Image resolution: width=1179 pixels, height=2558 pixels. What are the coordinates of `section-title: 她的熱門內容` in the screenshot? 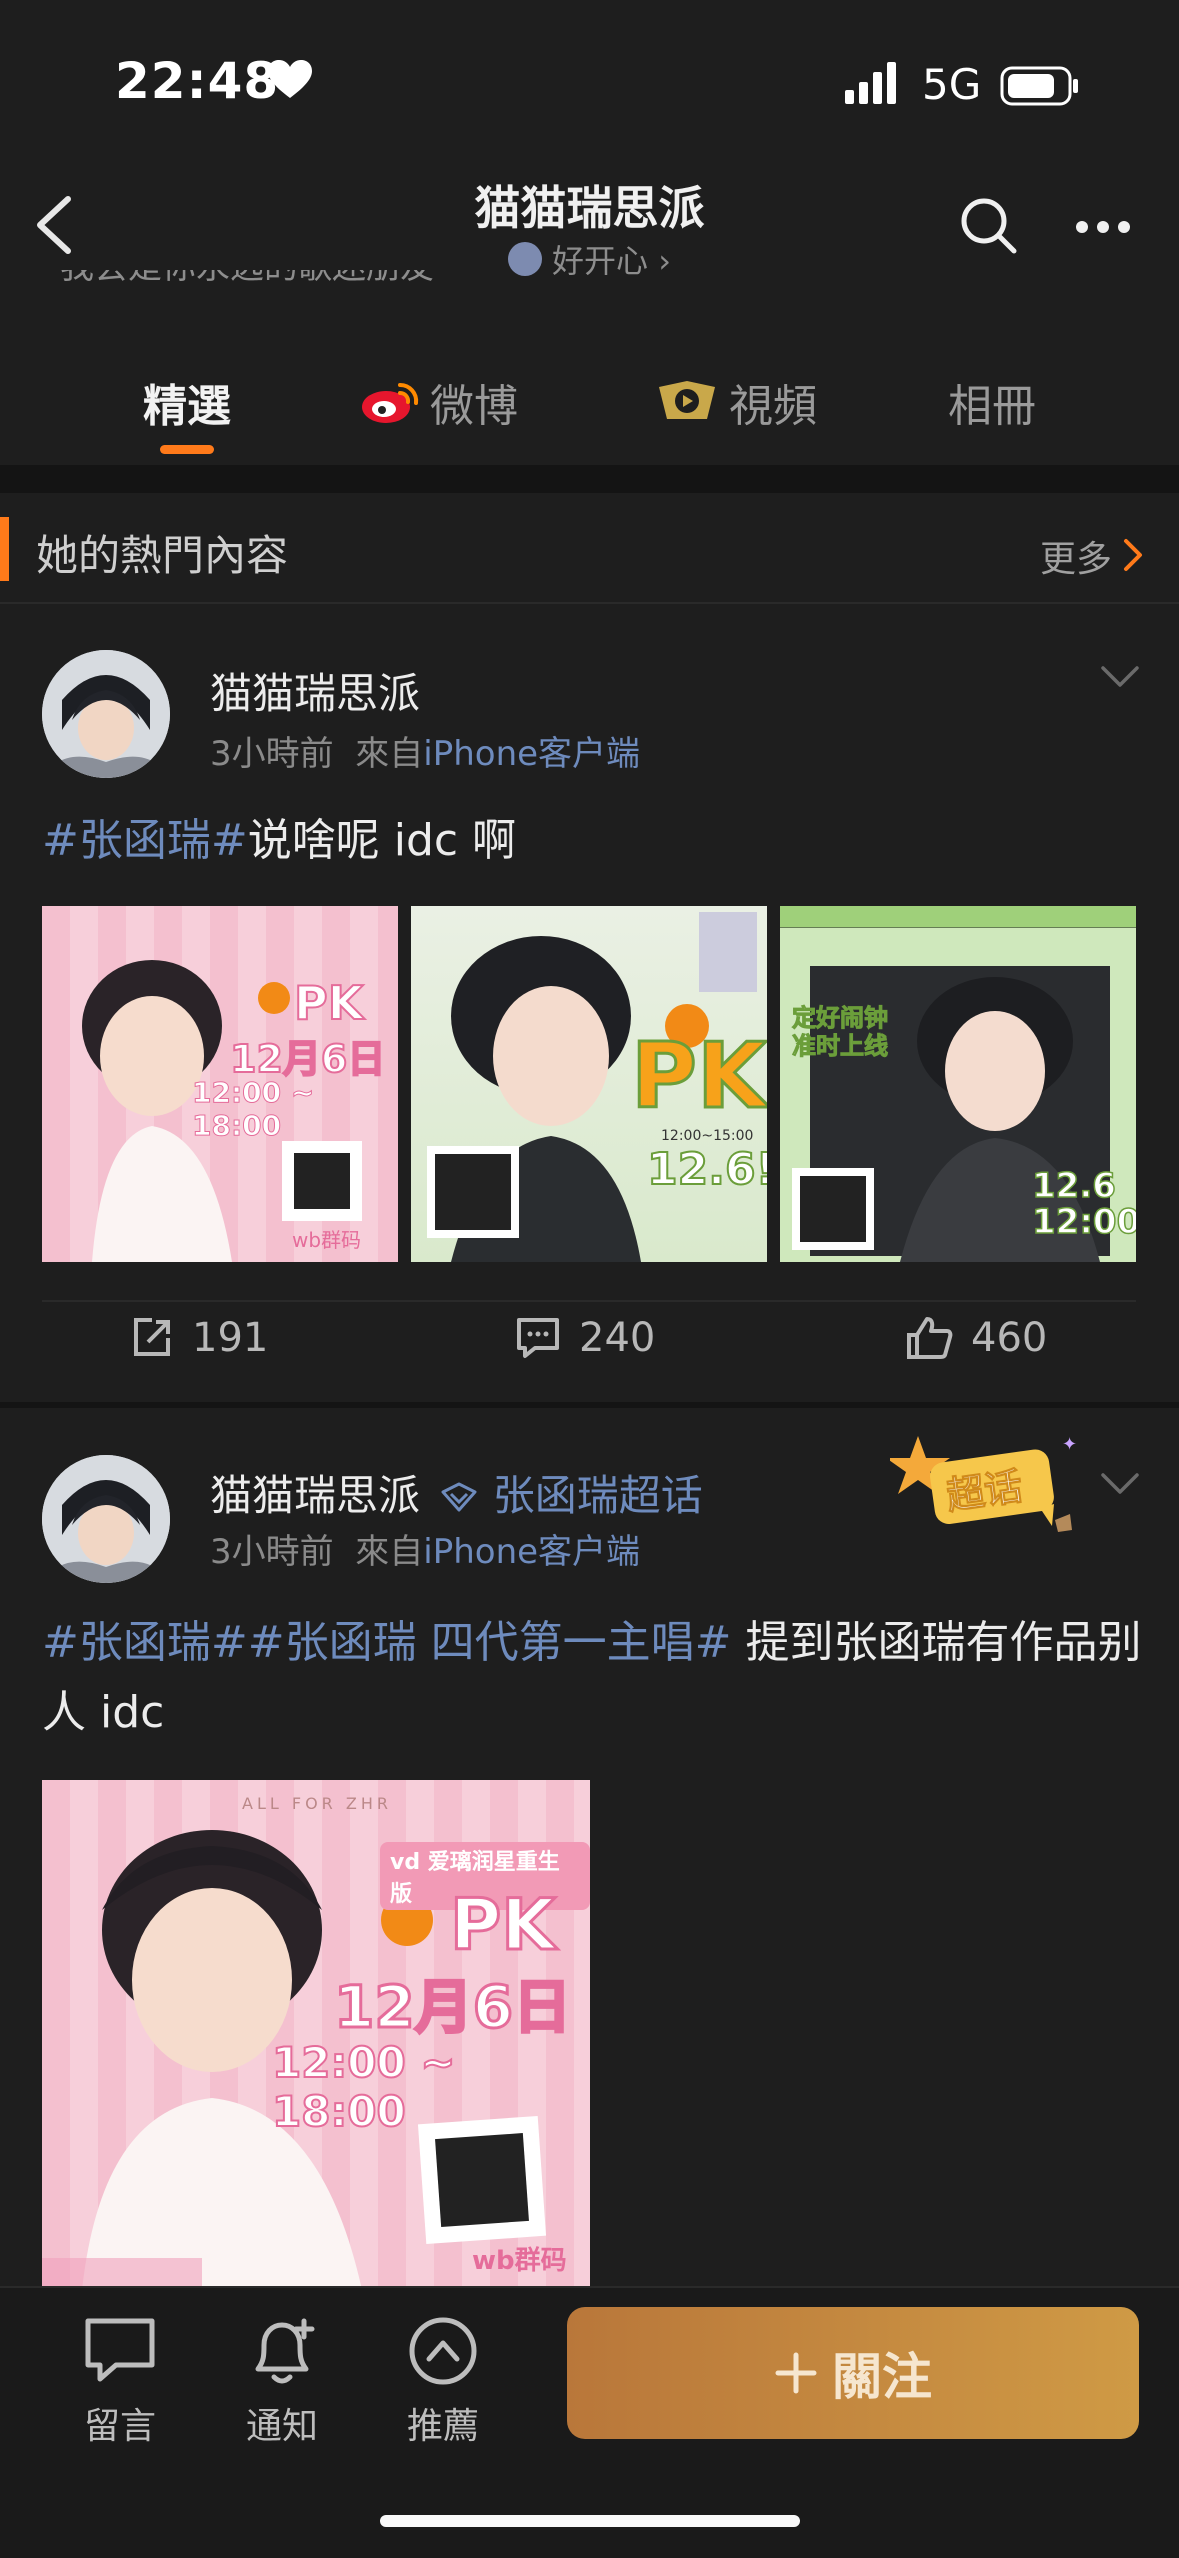 It's located at (162, 555).